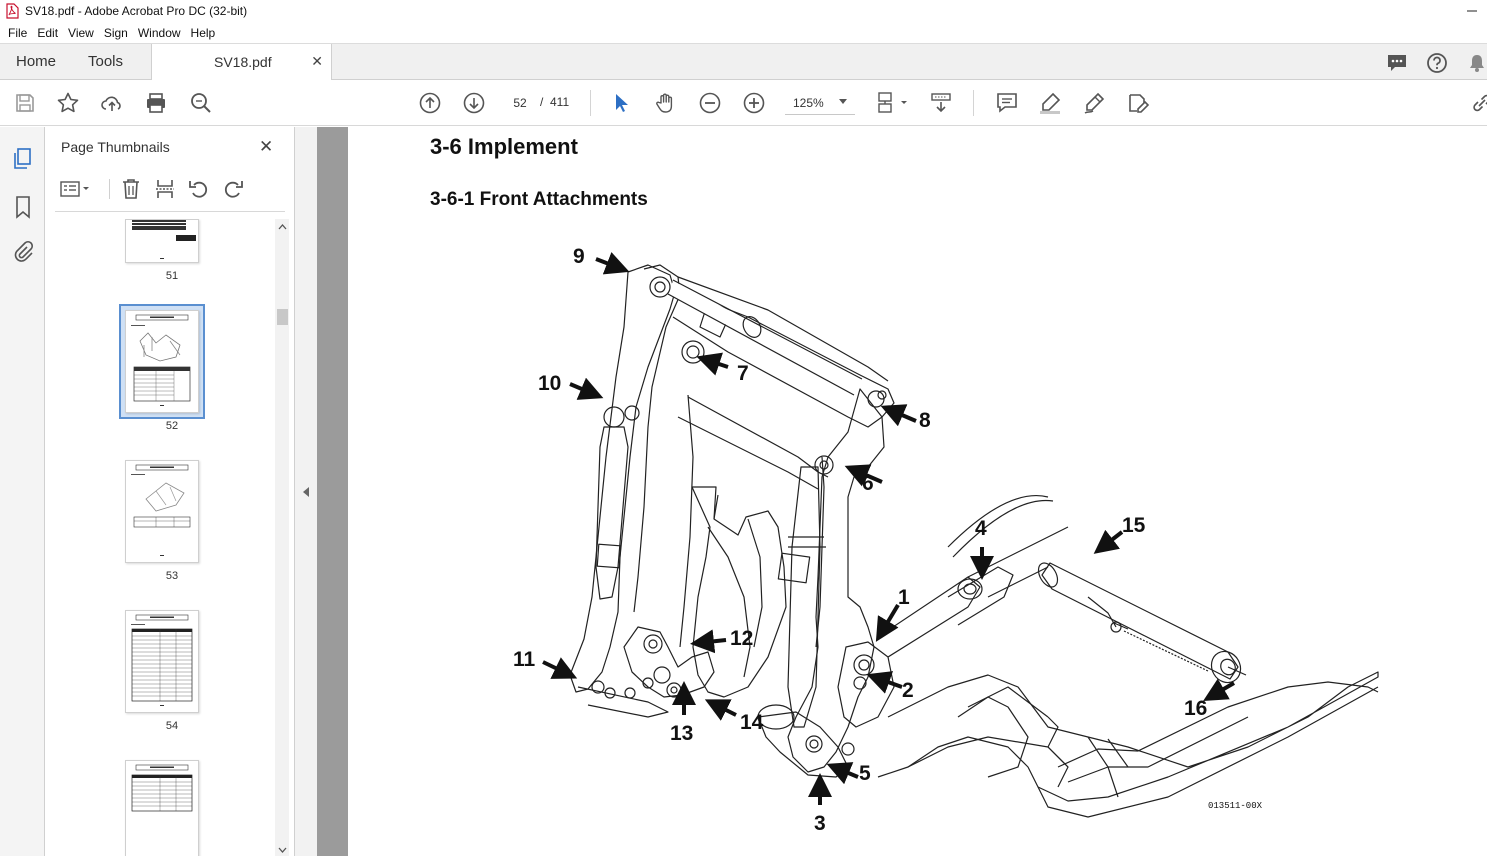  Describe the element at coordinates (1397, 63) in the screenshot. I see `comment-bubble-icon` at that location.